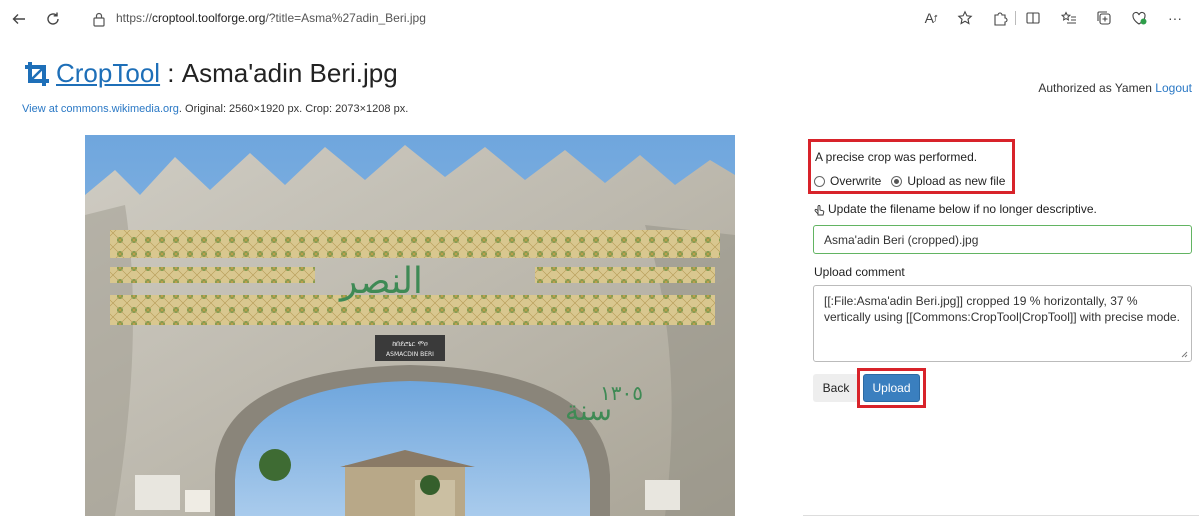 The height and width of the screenshot is (521, 1199). What do you see at coordinates (965, 18) in the screenshot?
I see `favorite-star-icon` at bounding box center [965, 18].